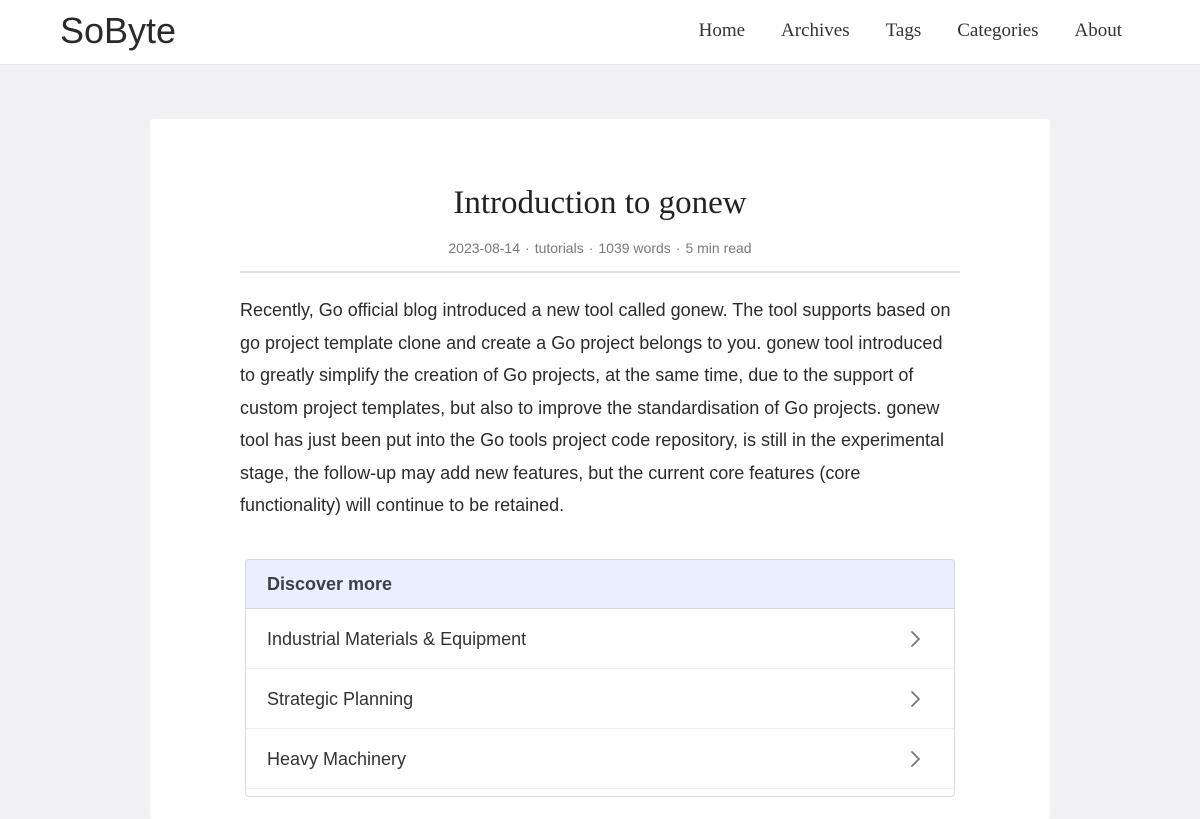 Image resolution: width=1200 pixels, height=819 pixels. What do you see at coordinates (118, 31) in the screenshot?
I see `site-logo: SoByte` at bounding box center [118, 31].